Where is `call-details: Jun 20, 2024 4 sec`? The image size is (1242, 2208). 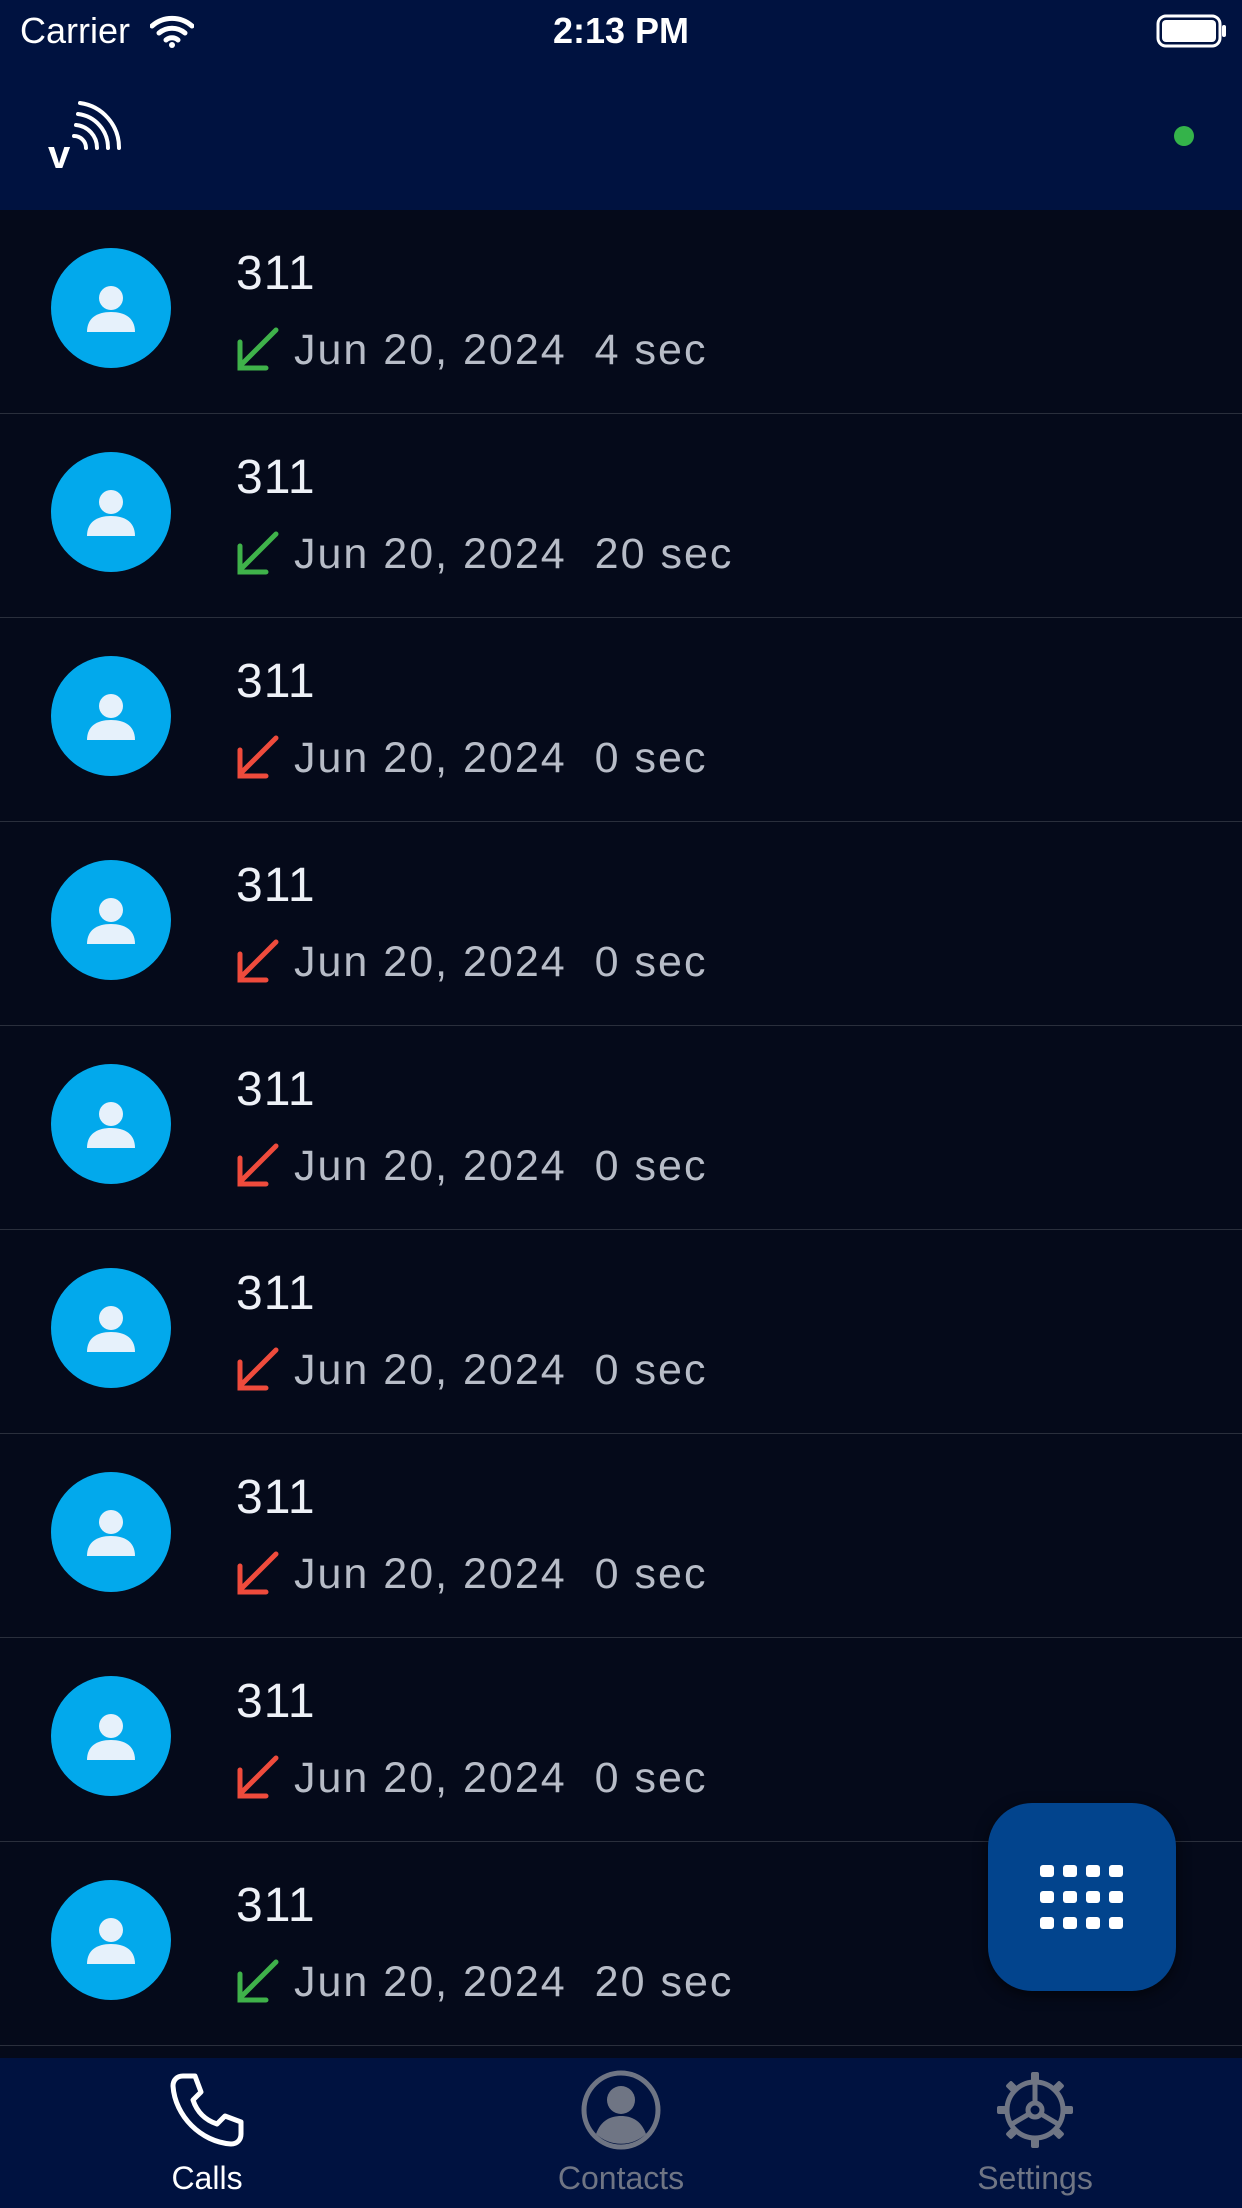 call-details: Jun 20, 2024 4 sec is located at coordinates (469, 350).